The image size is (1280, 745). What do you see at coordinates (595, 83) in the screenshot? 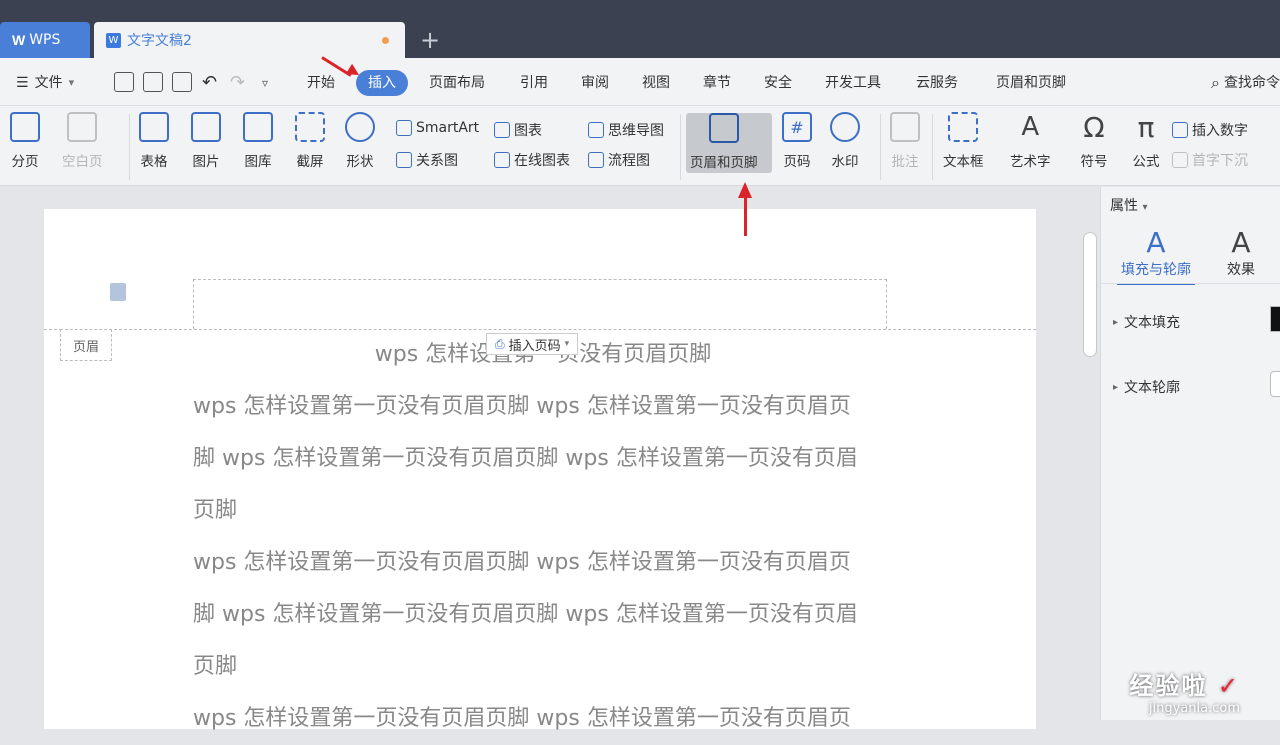
I see `tab-review: 审阅` at bounding box center [595, 83].